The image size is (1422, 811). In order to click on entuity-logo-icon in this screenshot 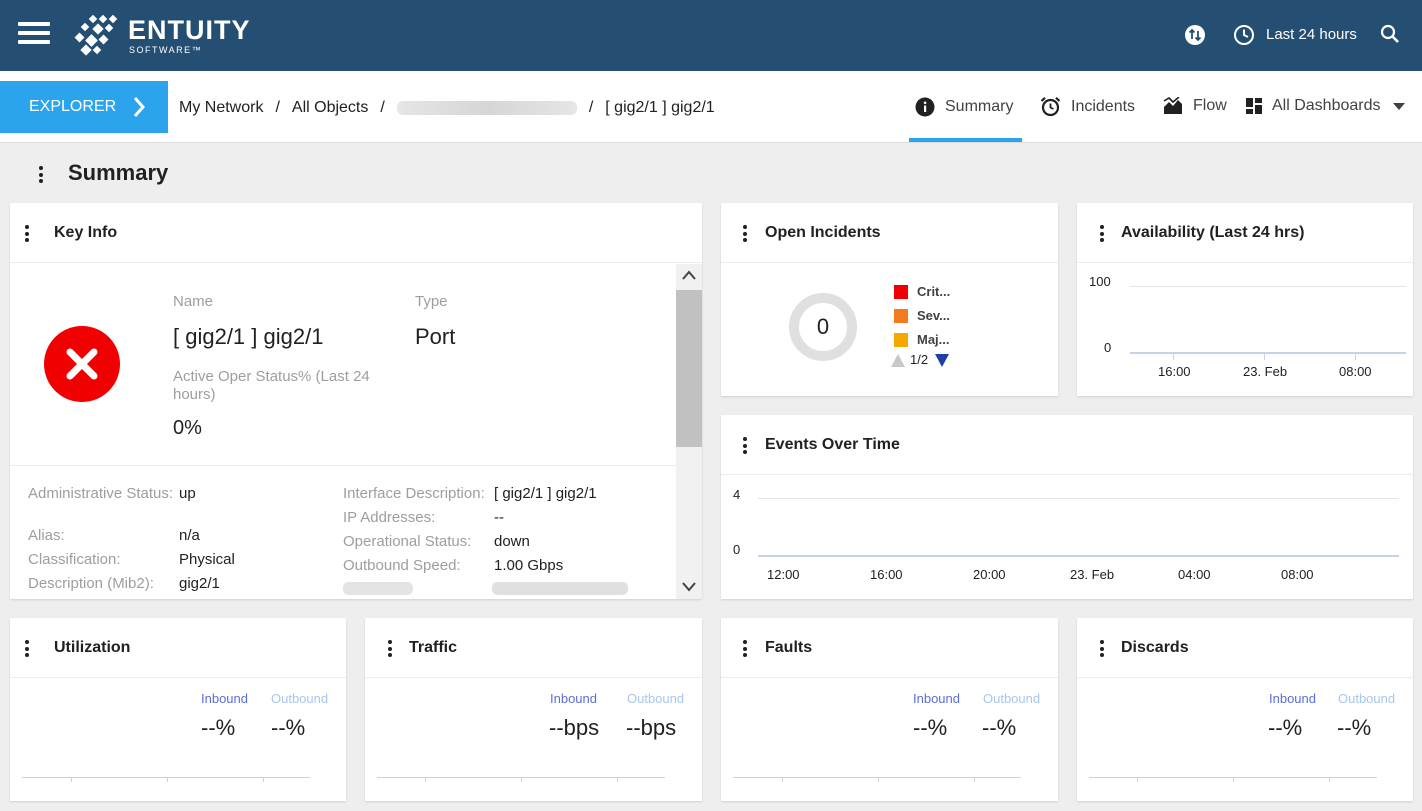, I will do `click(96, 35)`.